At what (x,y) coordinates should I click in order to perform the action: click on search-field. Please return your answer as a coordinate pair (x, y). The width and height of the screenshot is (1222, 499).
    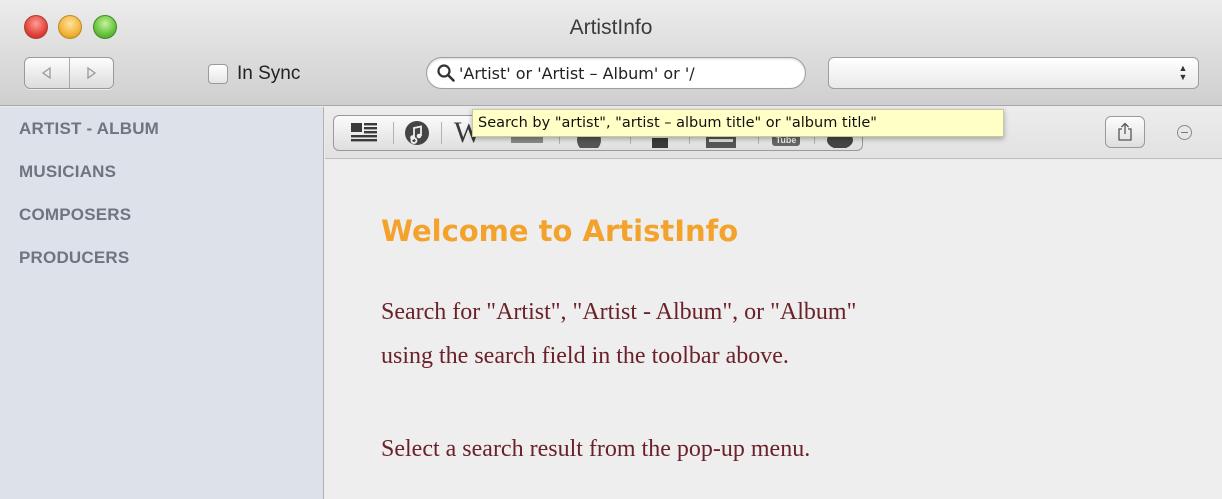
    Looking at the image, I should click on (616, 73).